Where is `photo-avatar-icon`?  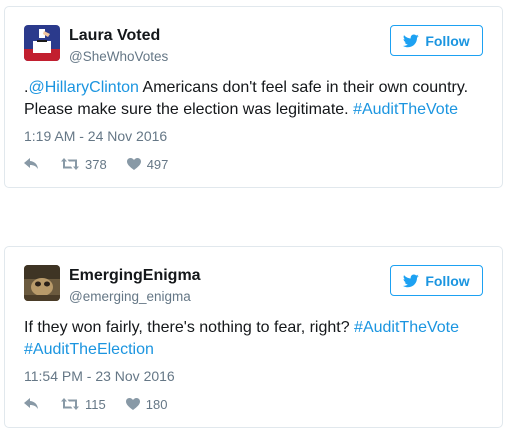 photo-avatar-icon is located at coordinates (42, 283).